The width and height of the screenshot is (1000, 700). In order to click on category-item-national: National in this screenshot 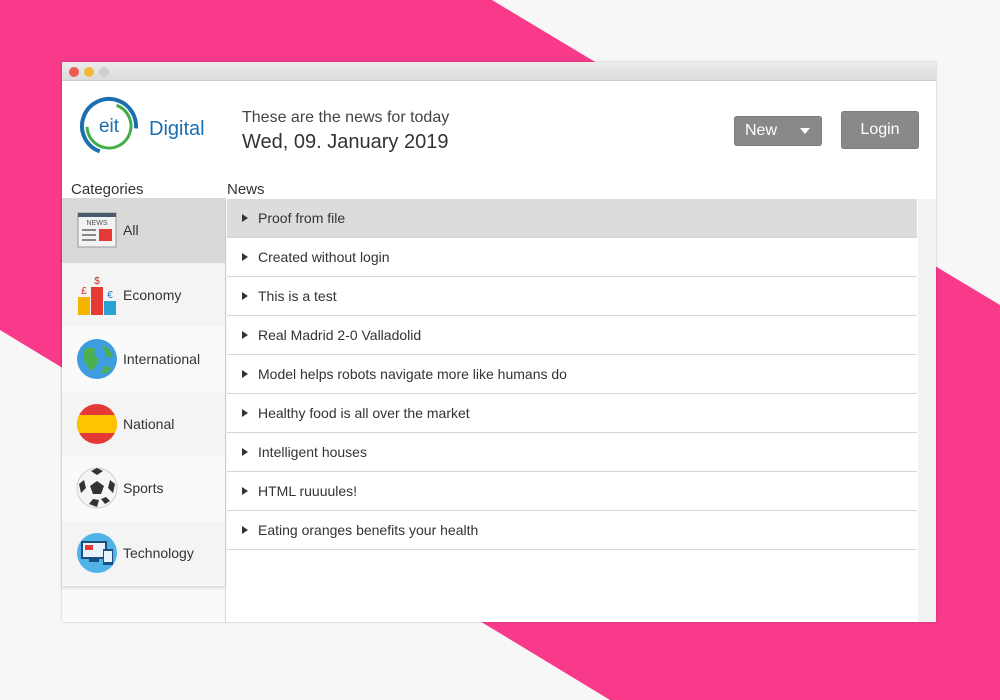, I will do `click(143, 423)`.